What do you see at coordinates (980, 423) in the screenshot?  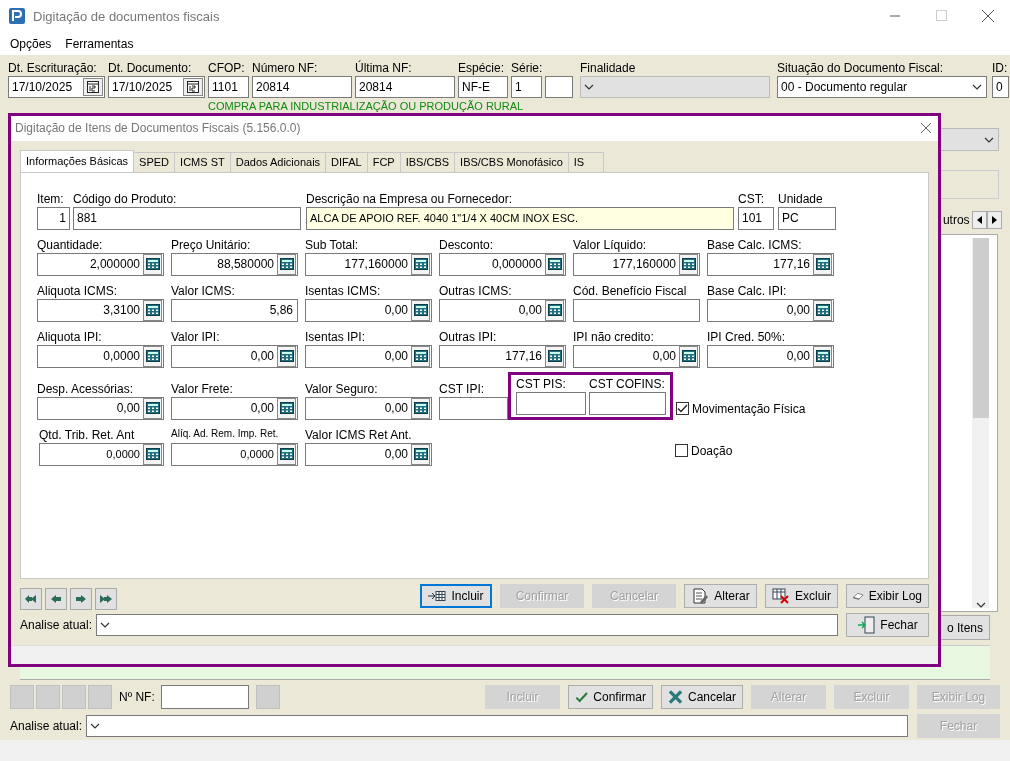 I see `scrollbar` at bounding box center [980, 423].